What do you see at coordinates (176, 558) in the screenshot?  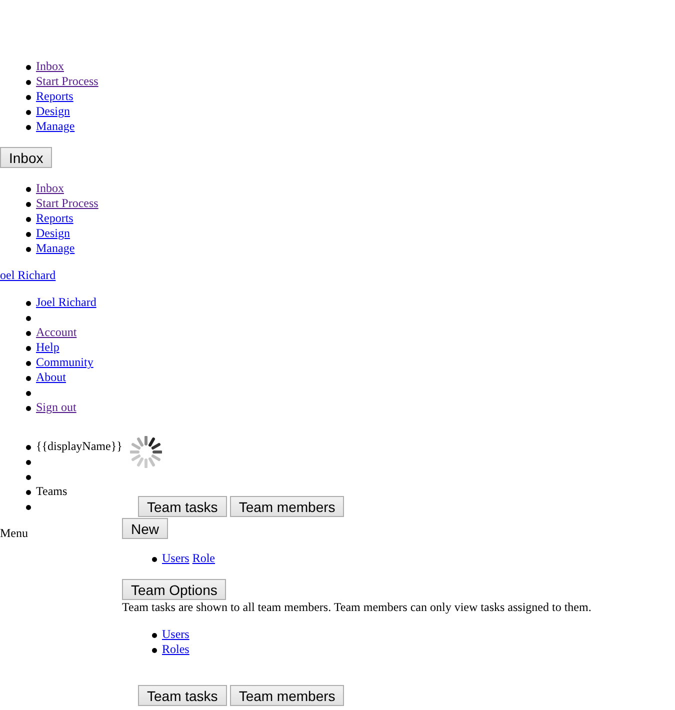 I see `team-link: Users` at bounding box center [176, 558].